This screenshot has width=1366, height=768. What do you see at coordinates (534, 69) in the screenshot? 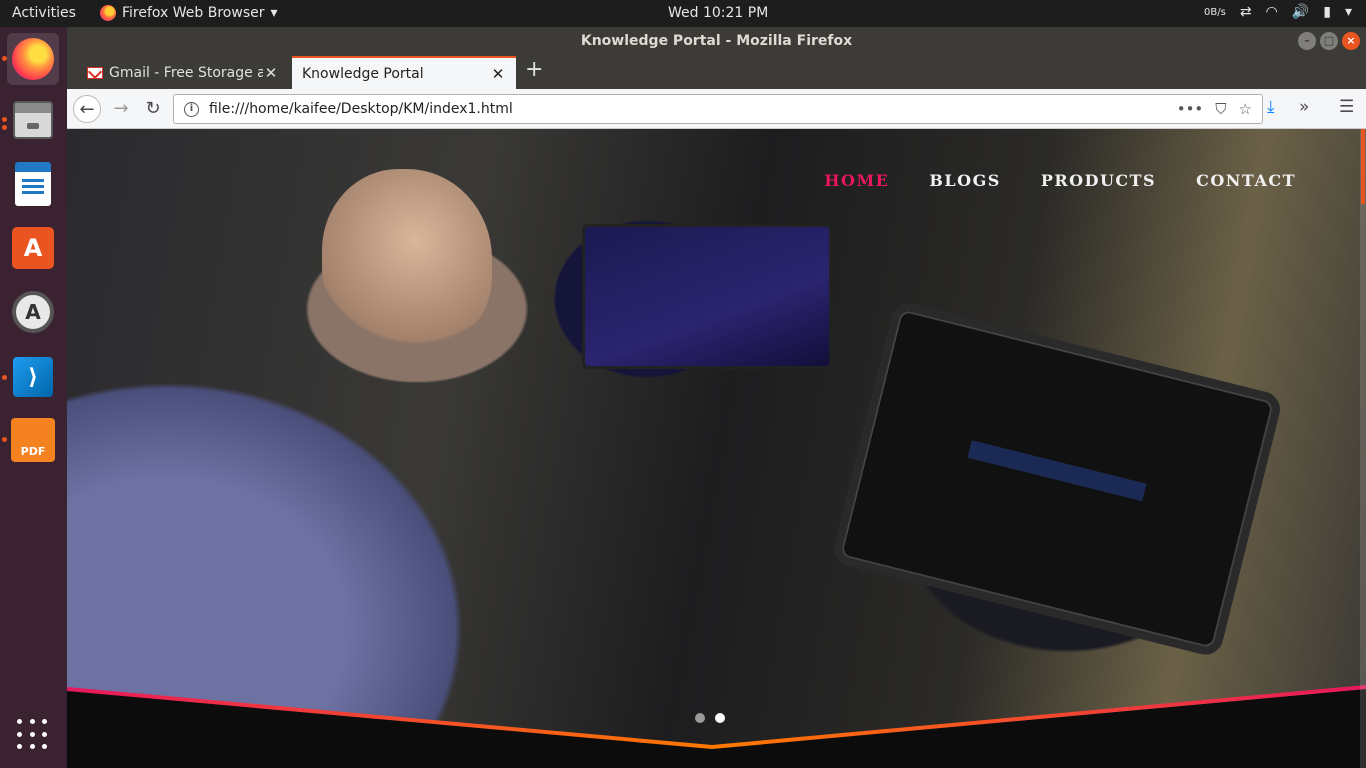
I see `new-tab-button: +` at bounding box center [534, 69].